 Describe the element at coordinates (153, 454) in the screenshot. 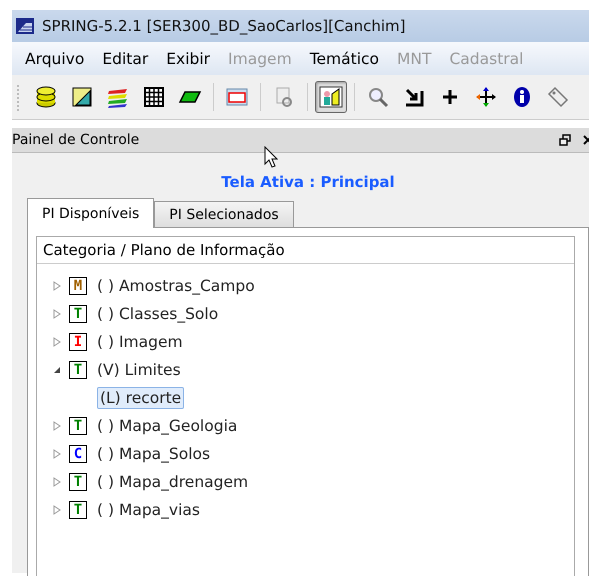

I see `tree-item: ( ) Mapa_Solos` at that location.